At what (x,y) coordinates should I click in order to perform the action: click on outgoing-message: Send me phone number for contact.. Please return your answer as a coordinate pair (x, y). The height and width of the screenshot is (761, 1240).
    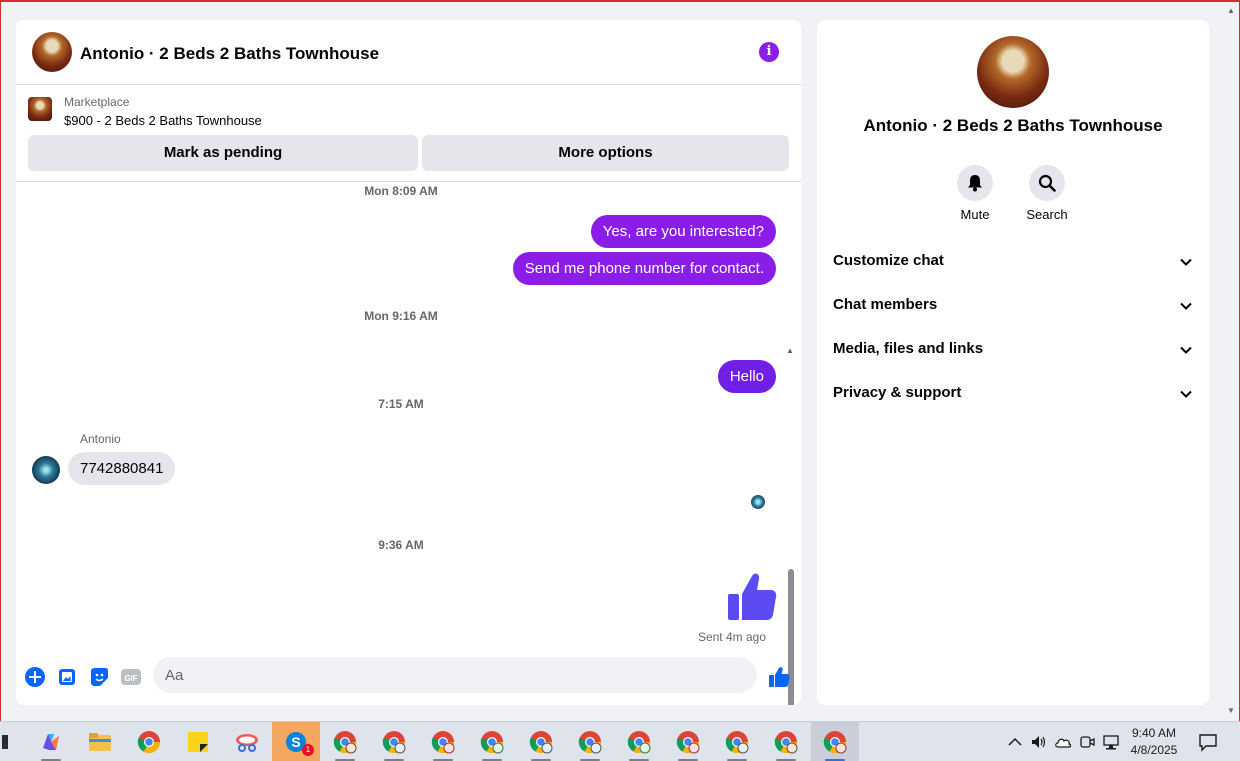
    Looking at the image, I should click on (644, 268).